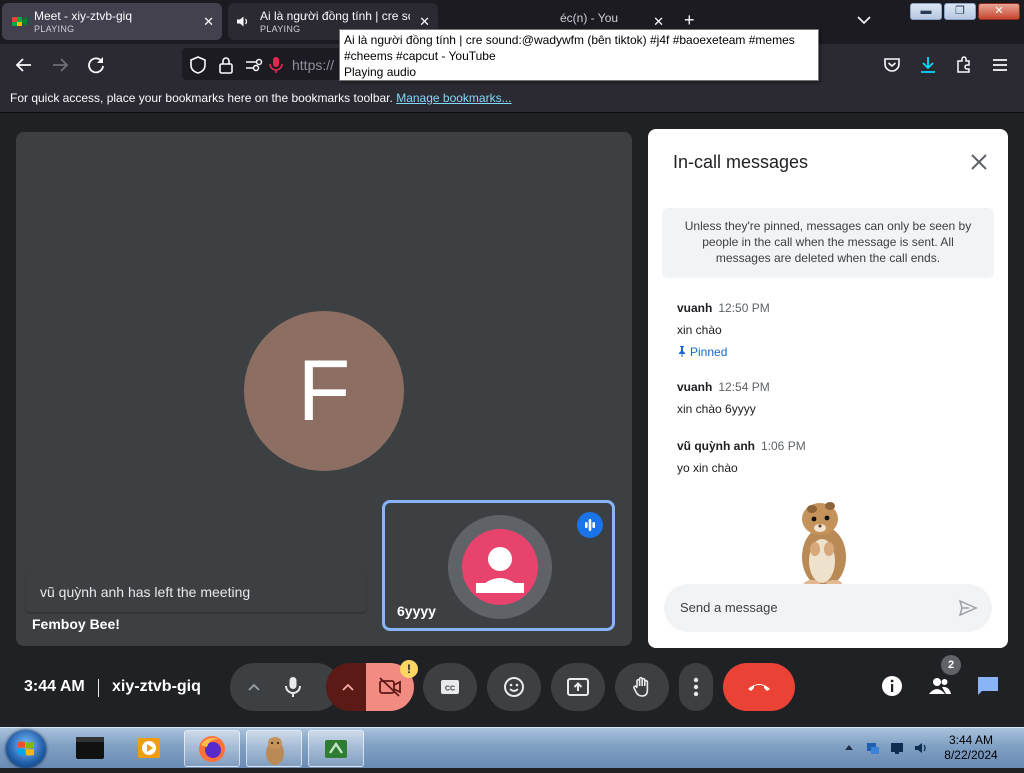 The height and width of the screenshot is (773, 1024). Describe the element at coordinates (873, 748) in the screenshot. I see `tray-network-icon` at that location.